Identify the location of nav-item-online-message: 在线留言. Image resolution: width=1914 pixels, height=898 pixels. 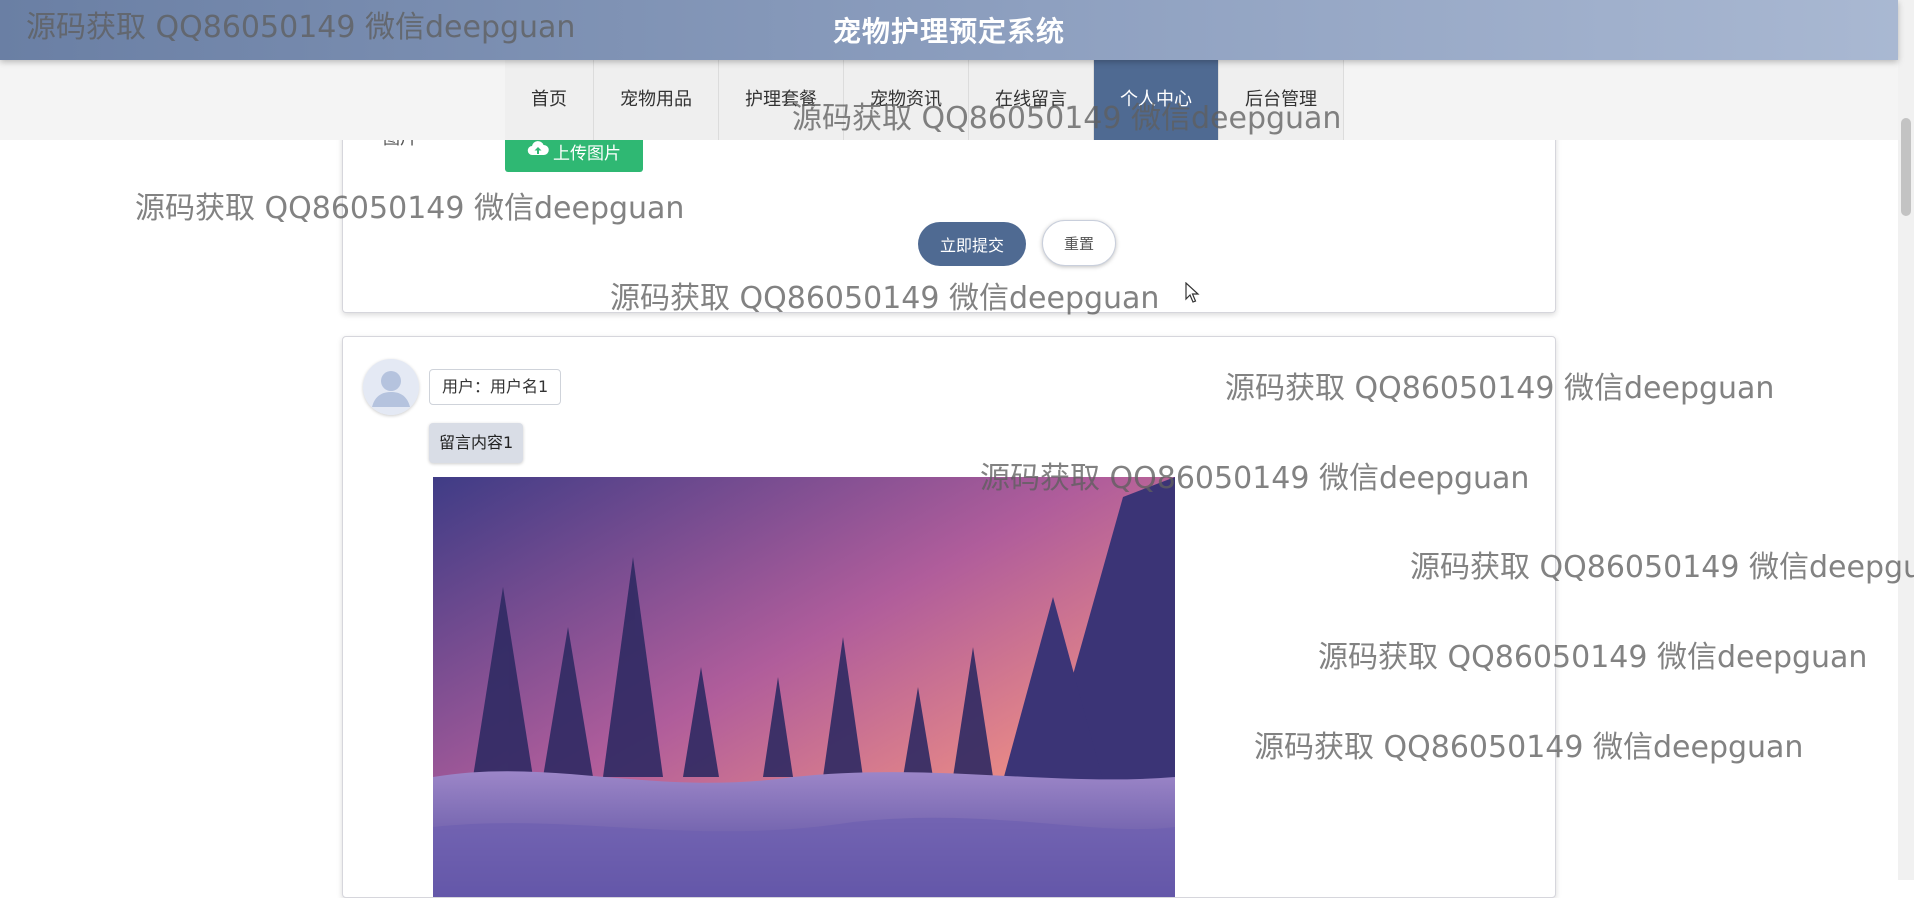
(1031, 100).